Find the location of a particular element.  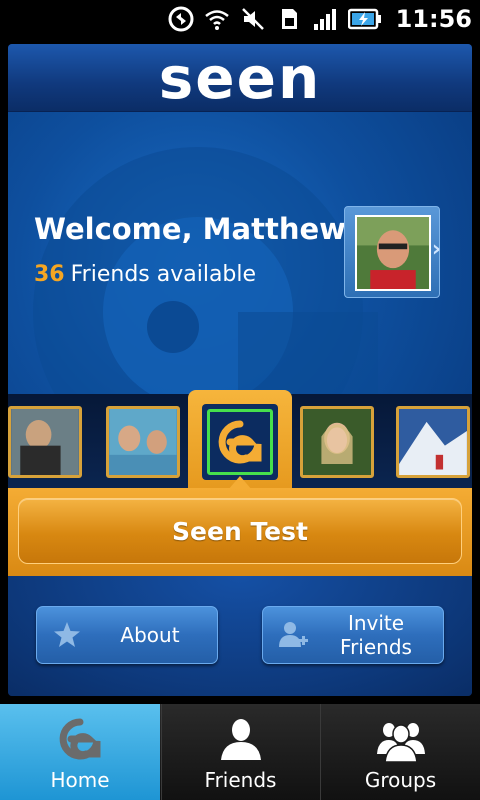

person-icon is located at coordinates (240, 739).